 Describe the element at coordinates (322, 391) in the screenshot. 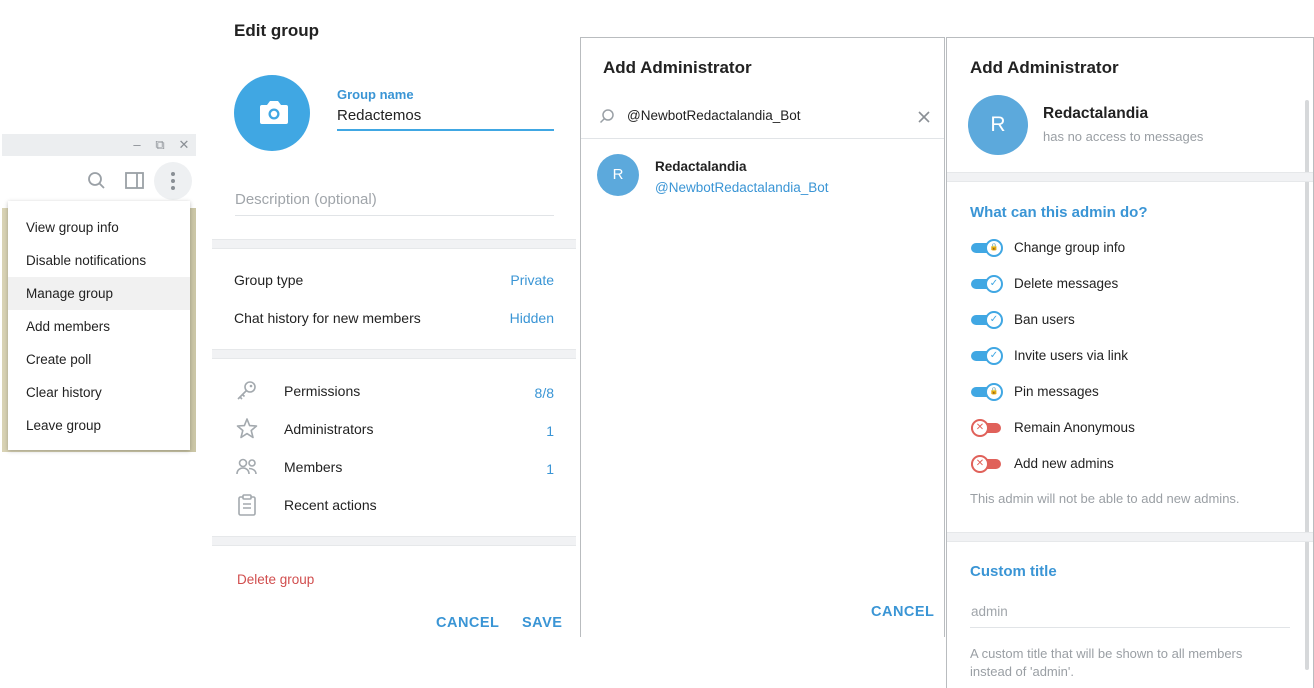

I see `permissions-label: Permissions` at that location.